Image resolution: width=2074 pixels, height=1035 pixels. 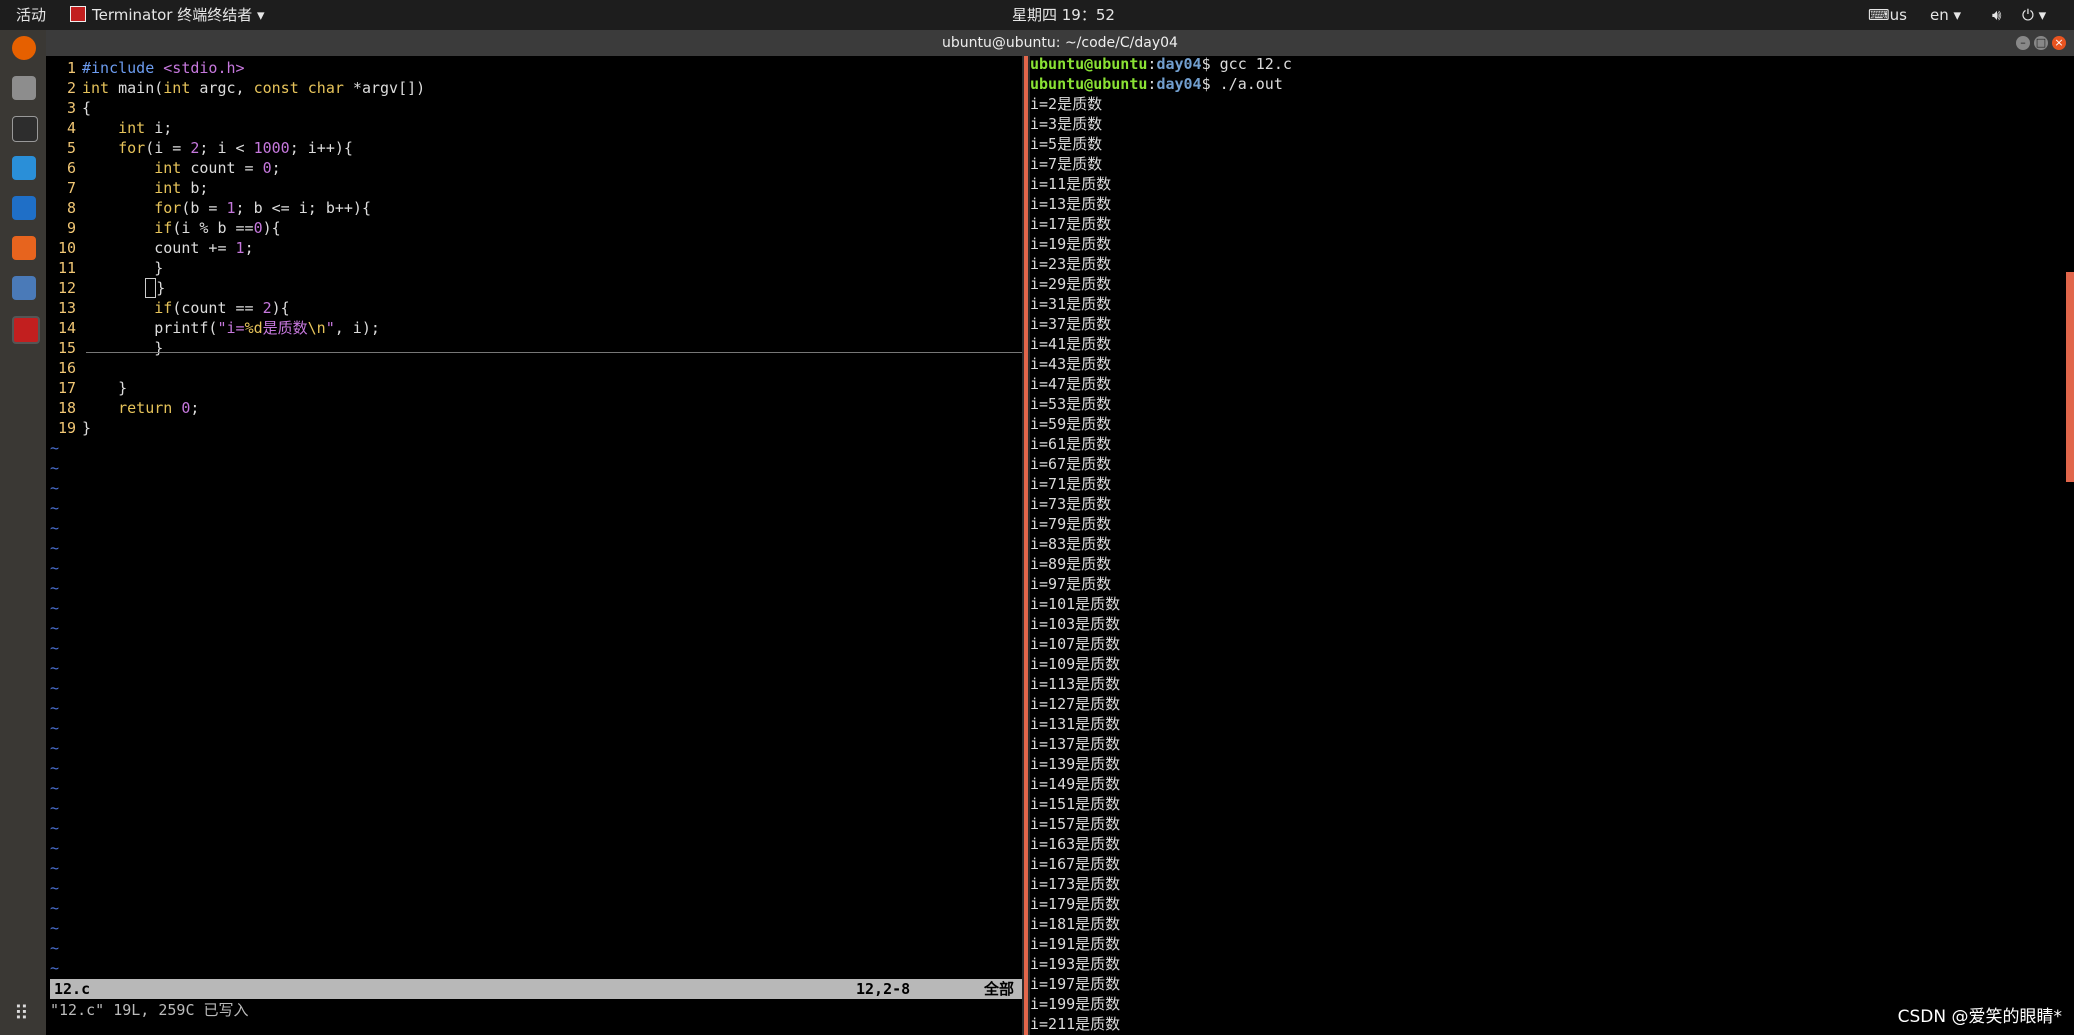 What do you see at coordinates (1071, 184) in the screenshot?
I see `output-line: i=11是质数` at bounding box center [1071, 184].